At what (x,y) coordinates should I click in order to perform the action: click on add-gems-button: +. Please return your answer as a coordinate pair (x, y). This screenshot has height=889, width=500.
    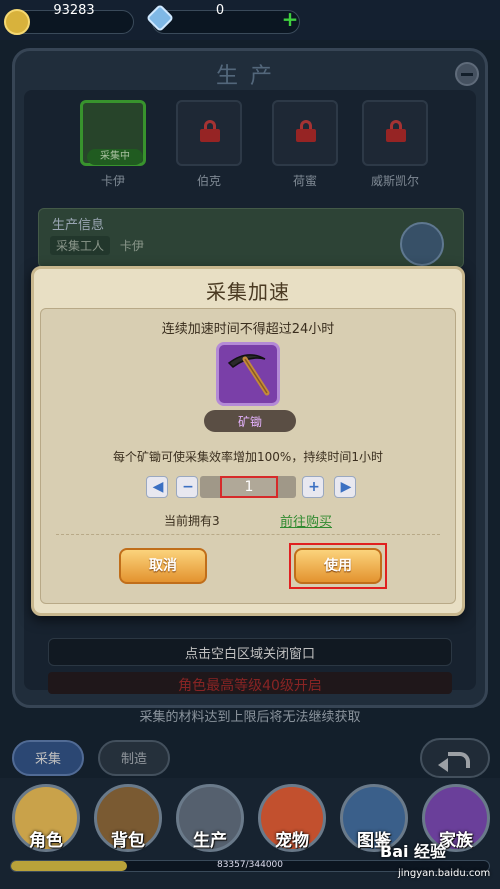
    Looking at the image, I should click on (290, 19).